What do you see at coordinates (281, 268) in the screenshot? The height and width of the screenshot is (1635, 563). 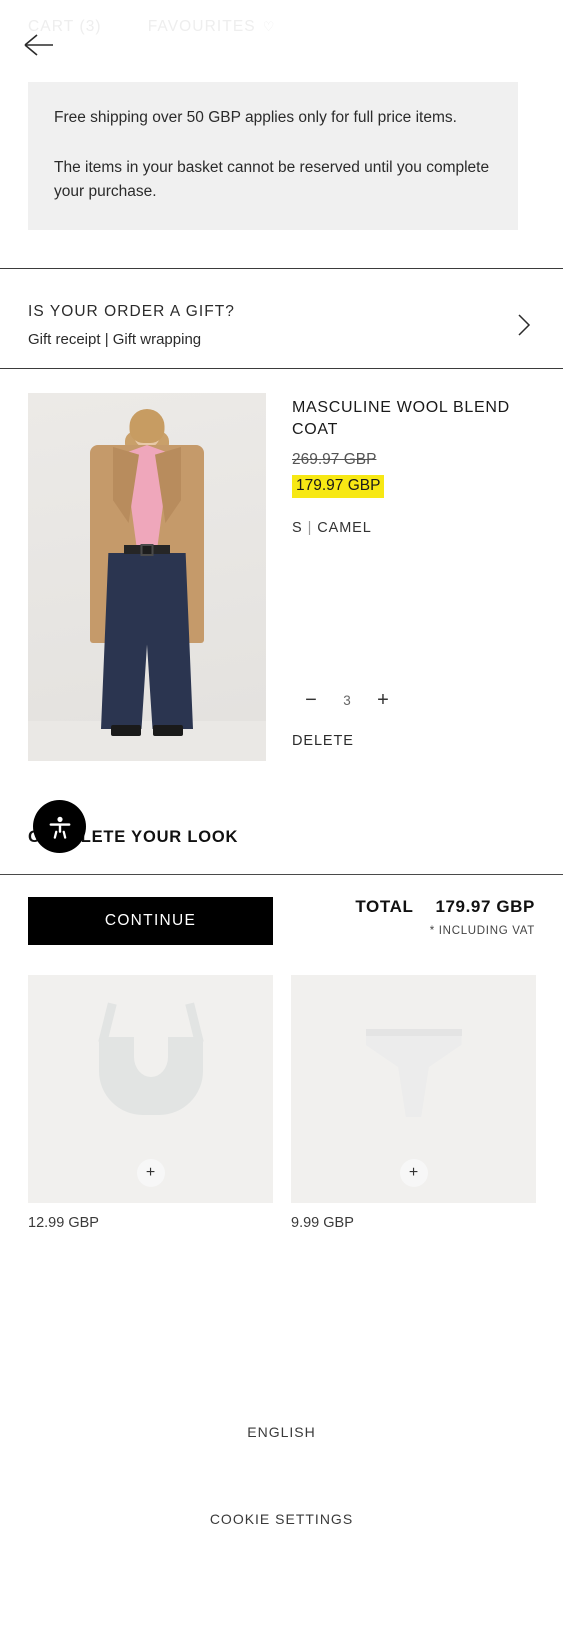 I see `divider-top` at bounding box center [281, 268].